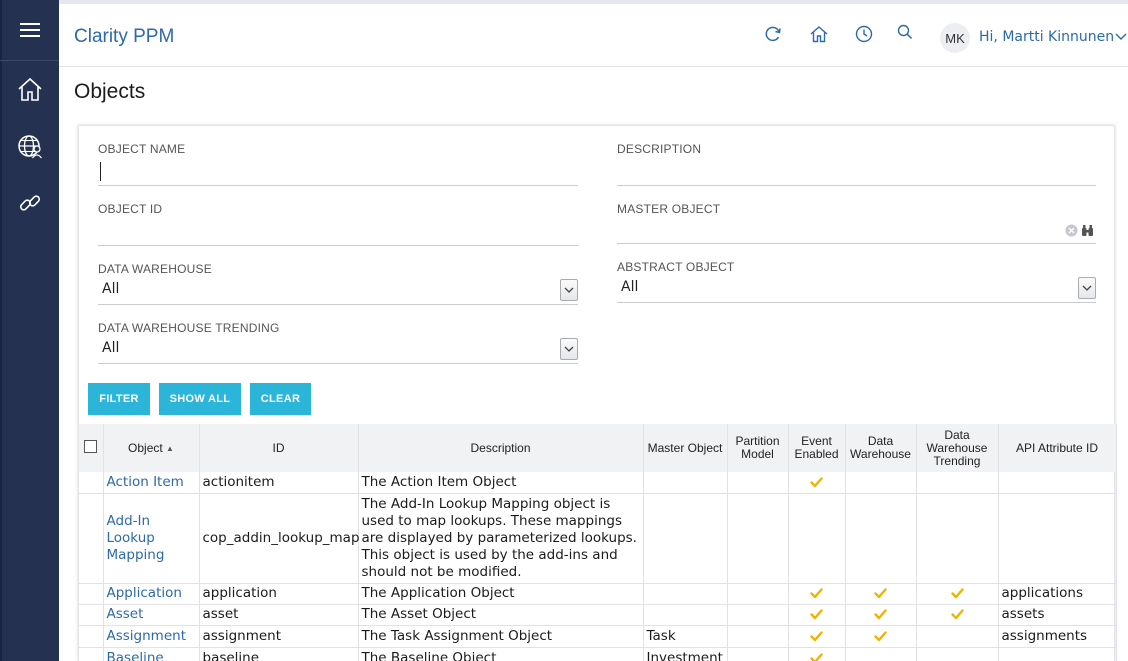 The width and height of the screenshot is (1128, 661). I want to click on data-warehouse-trending-select: All, so click(338, 349).